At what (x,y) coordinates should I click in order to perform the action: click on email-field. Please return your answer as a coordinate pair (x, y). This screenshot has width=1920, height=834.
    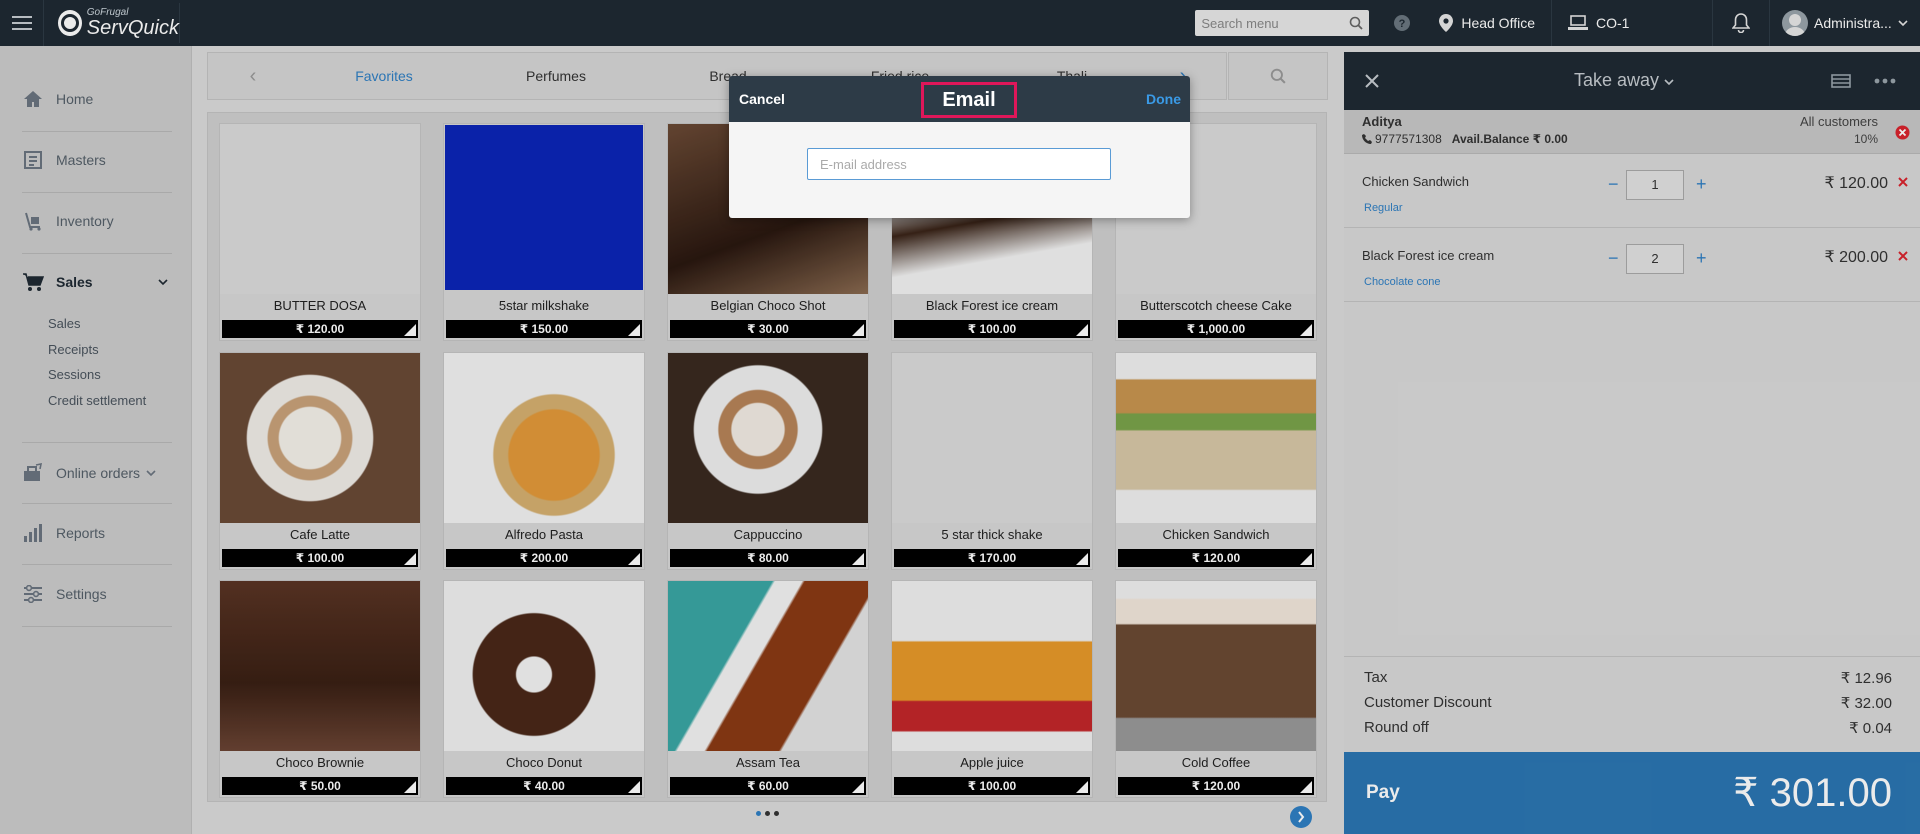
    Looking at the image, I should click on (959, 164).